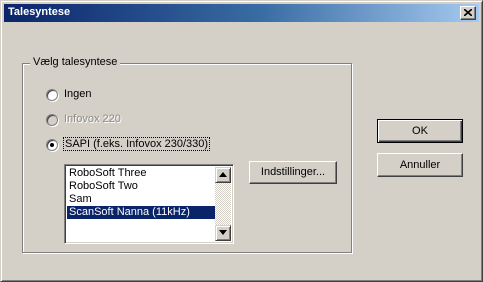  What do you see at coordinates (92, 119) in the screenshot?
I see `radio-label: Infovox 220` at bounding box center [92, 119].